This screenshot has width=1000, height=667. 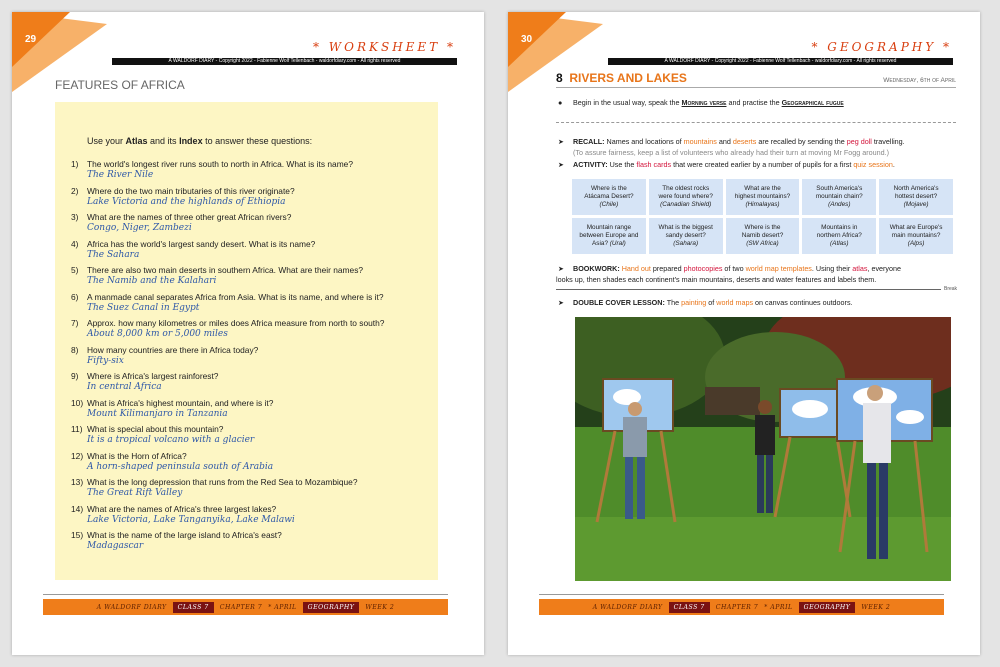 What do you see at coordinates (171, 440) in the screenshot?
I see `answer-text: It is a tropical volcano with a glacier` at bounding box center [171, 440].